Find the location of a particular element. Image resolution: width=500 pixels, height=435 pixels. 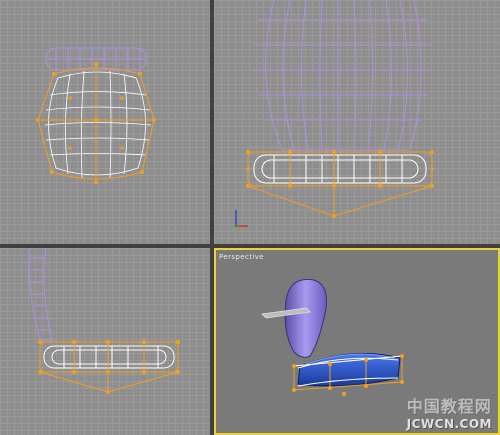

axis-tripod-icon is located at coordinates (241, 219).